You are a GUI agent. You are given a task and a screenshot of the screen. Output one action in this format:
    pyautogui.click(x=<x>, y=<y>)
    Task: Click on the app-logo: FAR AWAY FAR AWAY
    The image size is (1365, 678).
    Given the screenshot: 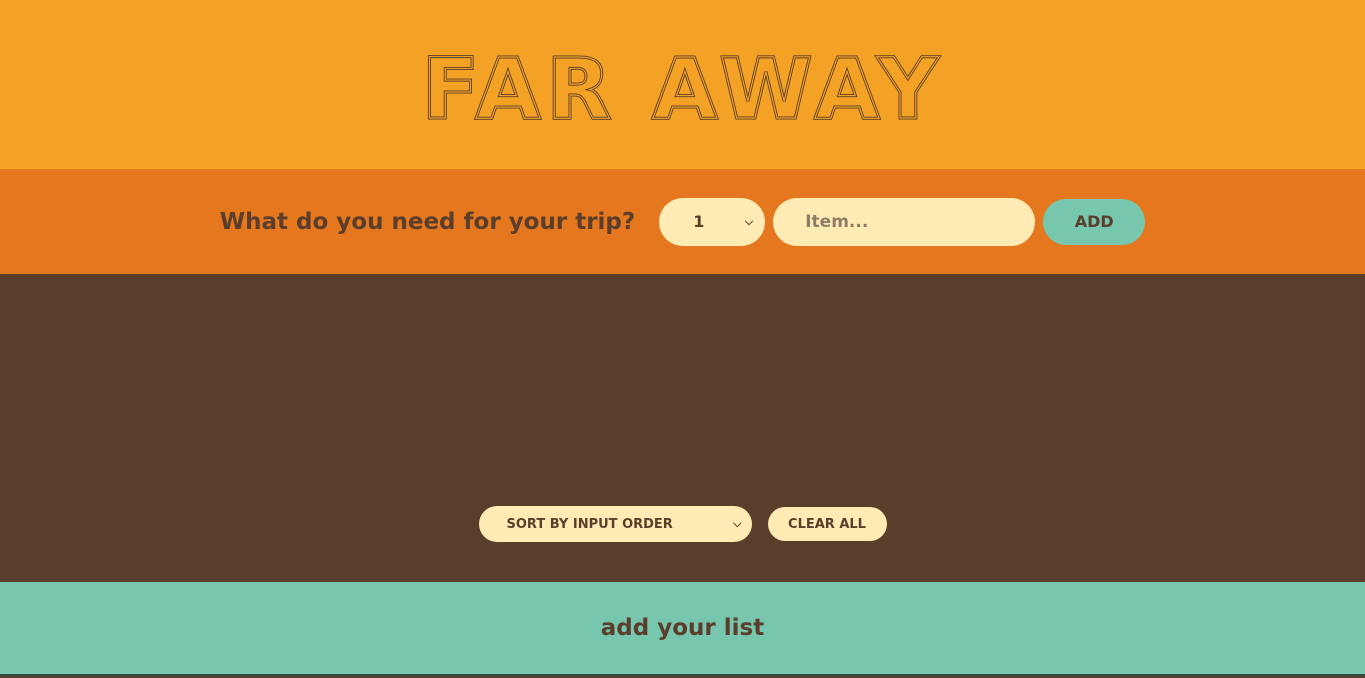 What is the action you would take?
    pyautogui.click(x=680, y=88)
    